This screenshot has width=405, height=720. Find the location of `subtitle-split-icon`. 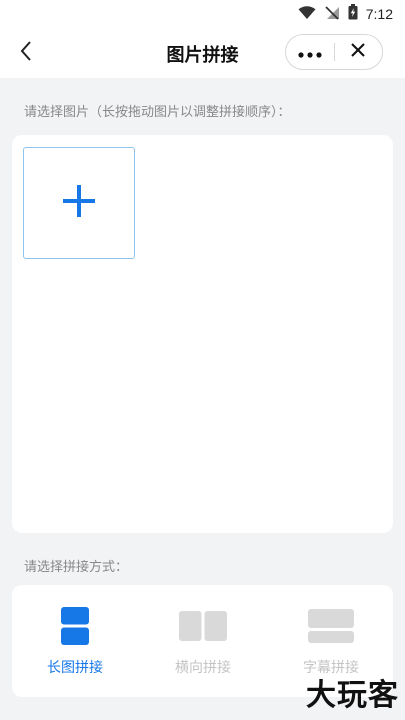

subtitle-split-icon is located at coordinates (331, 626).